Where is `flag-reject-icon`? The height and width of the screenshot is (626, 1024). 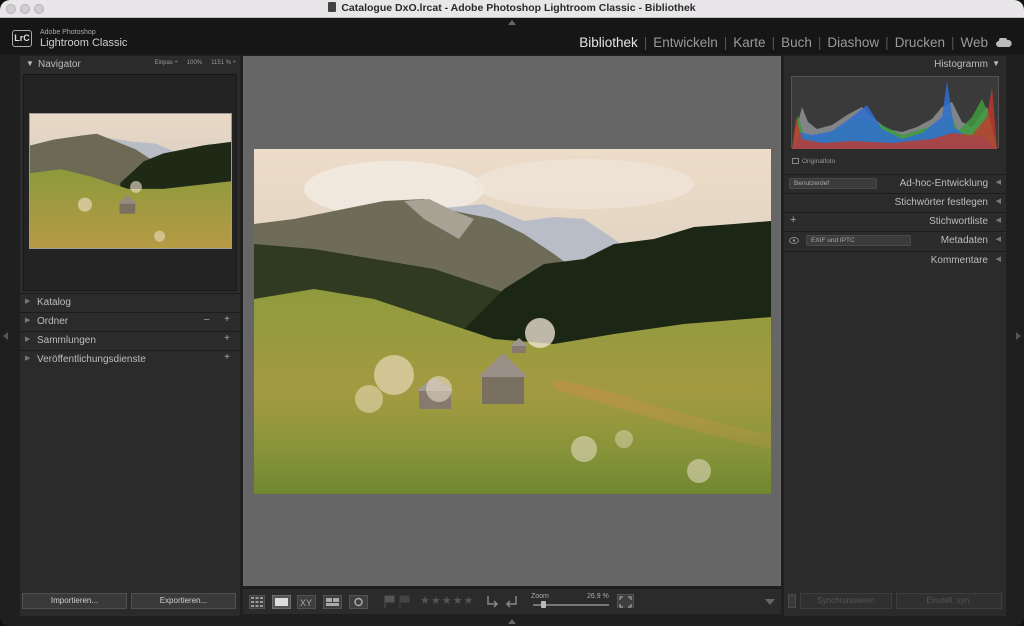
flag-reject-icon is located at coordinates (404, 602).